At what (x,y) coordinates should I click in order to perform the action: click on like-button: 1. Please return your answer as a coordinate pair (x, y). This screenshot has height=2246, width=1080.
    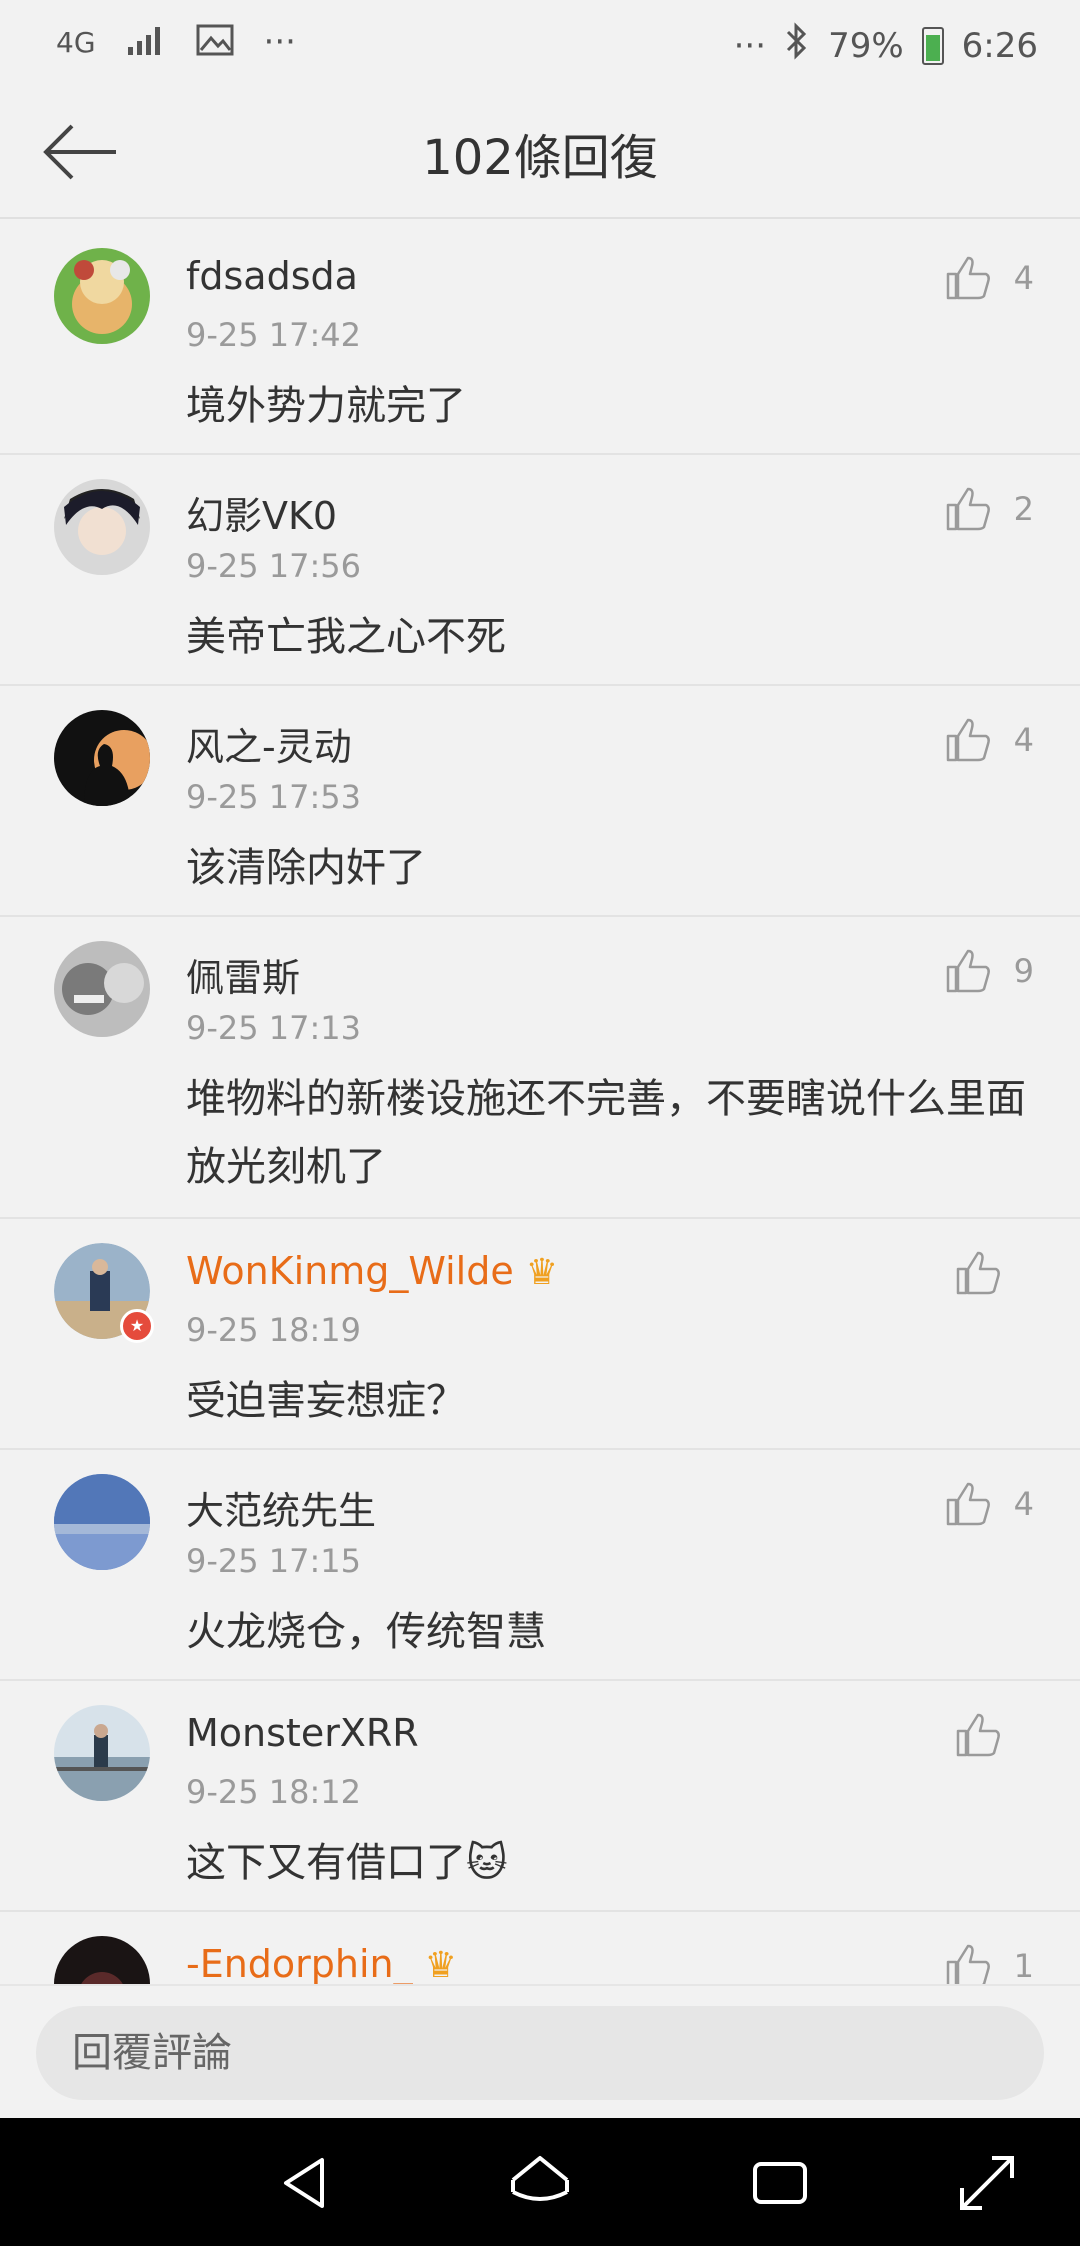
    Looking at the image, I should click on (989, 1963).